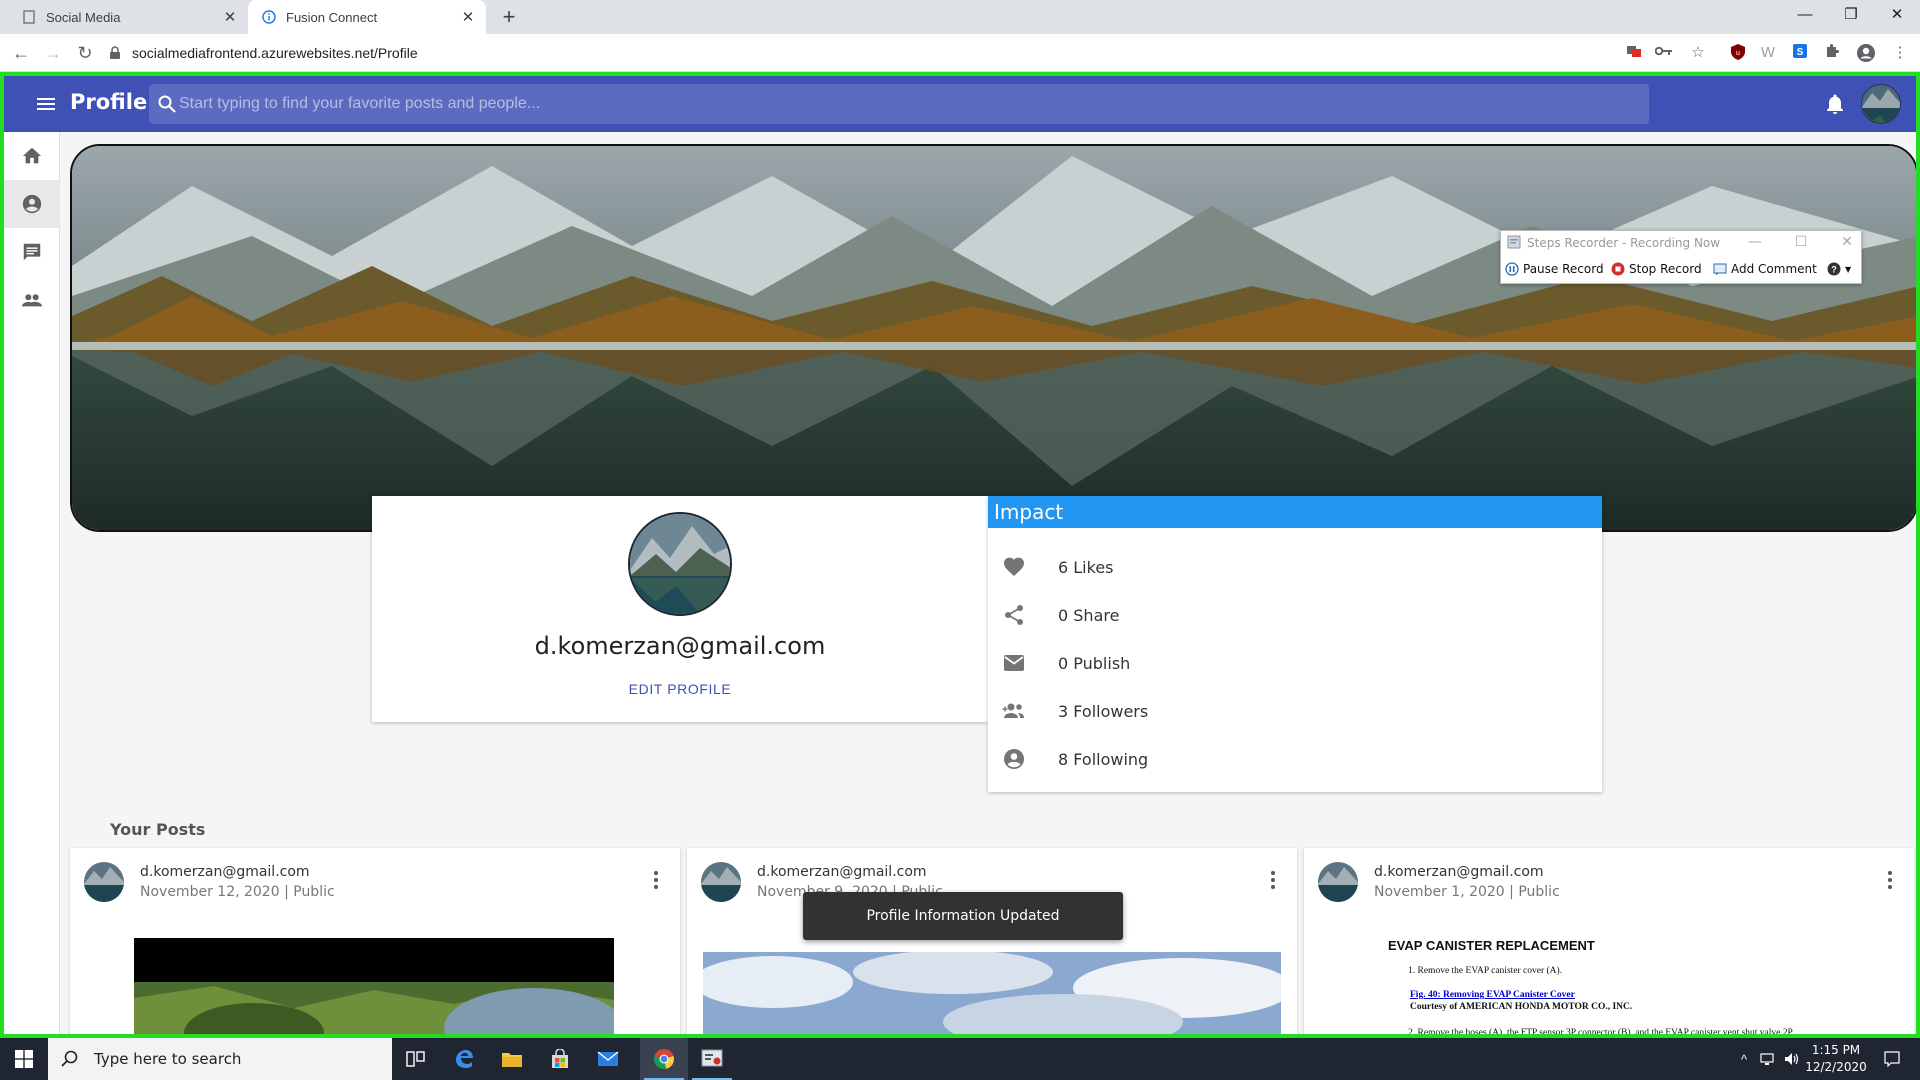 The height and width of the screenshot is (1080, 1920). I want to click on post-meta: November 12, 2020 | Public, so click(237, 892).